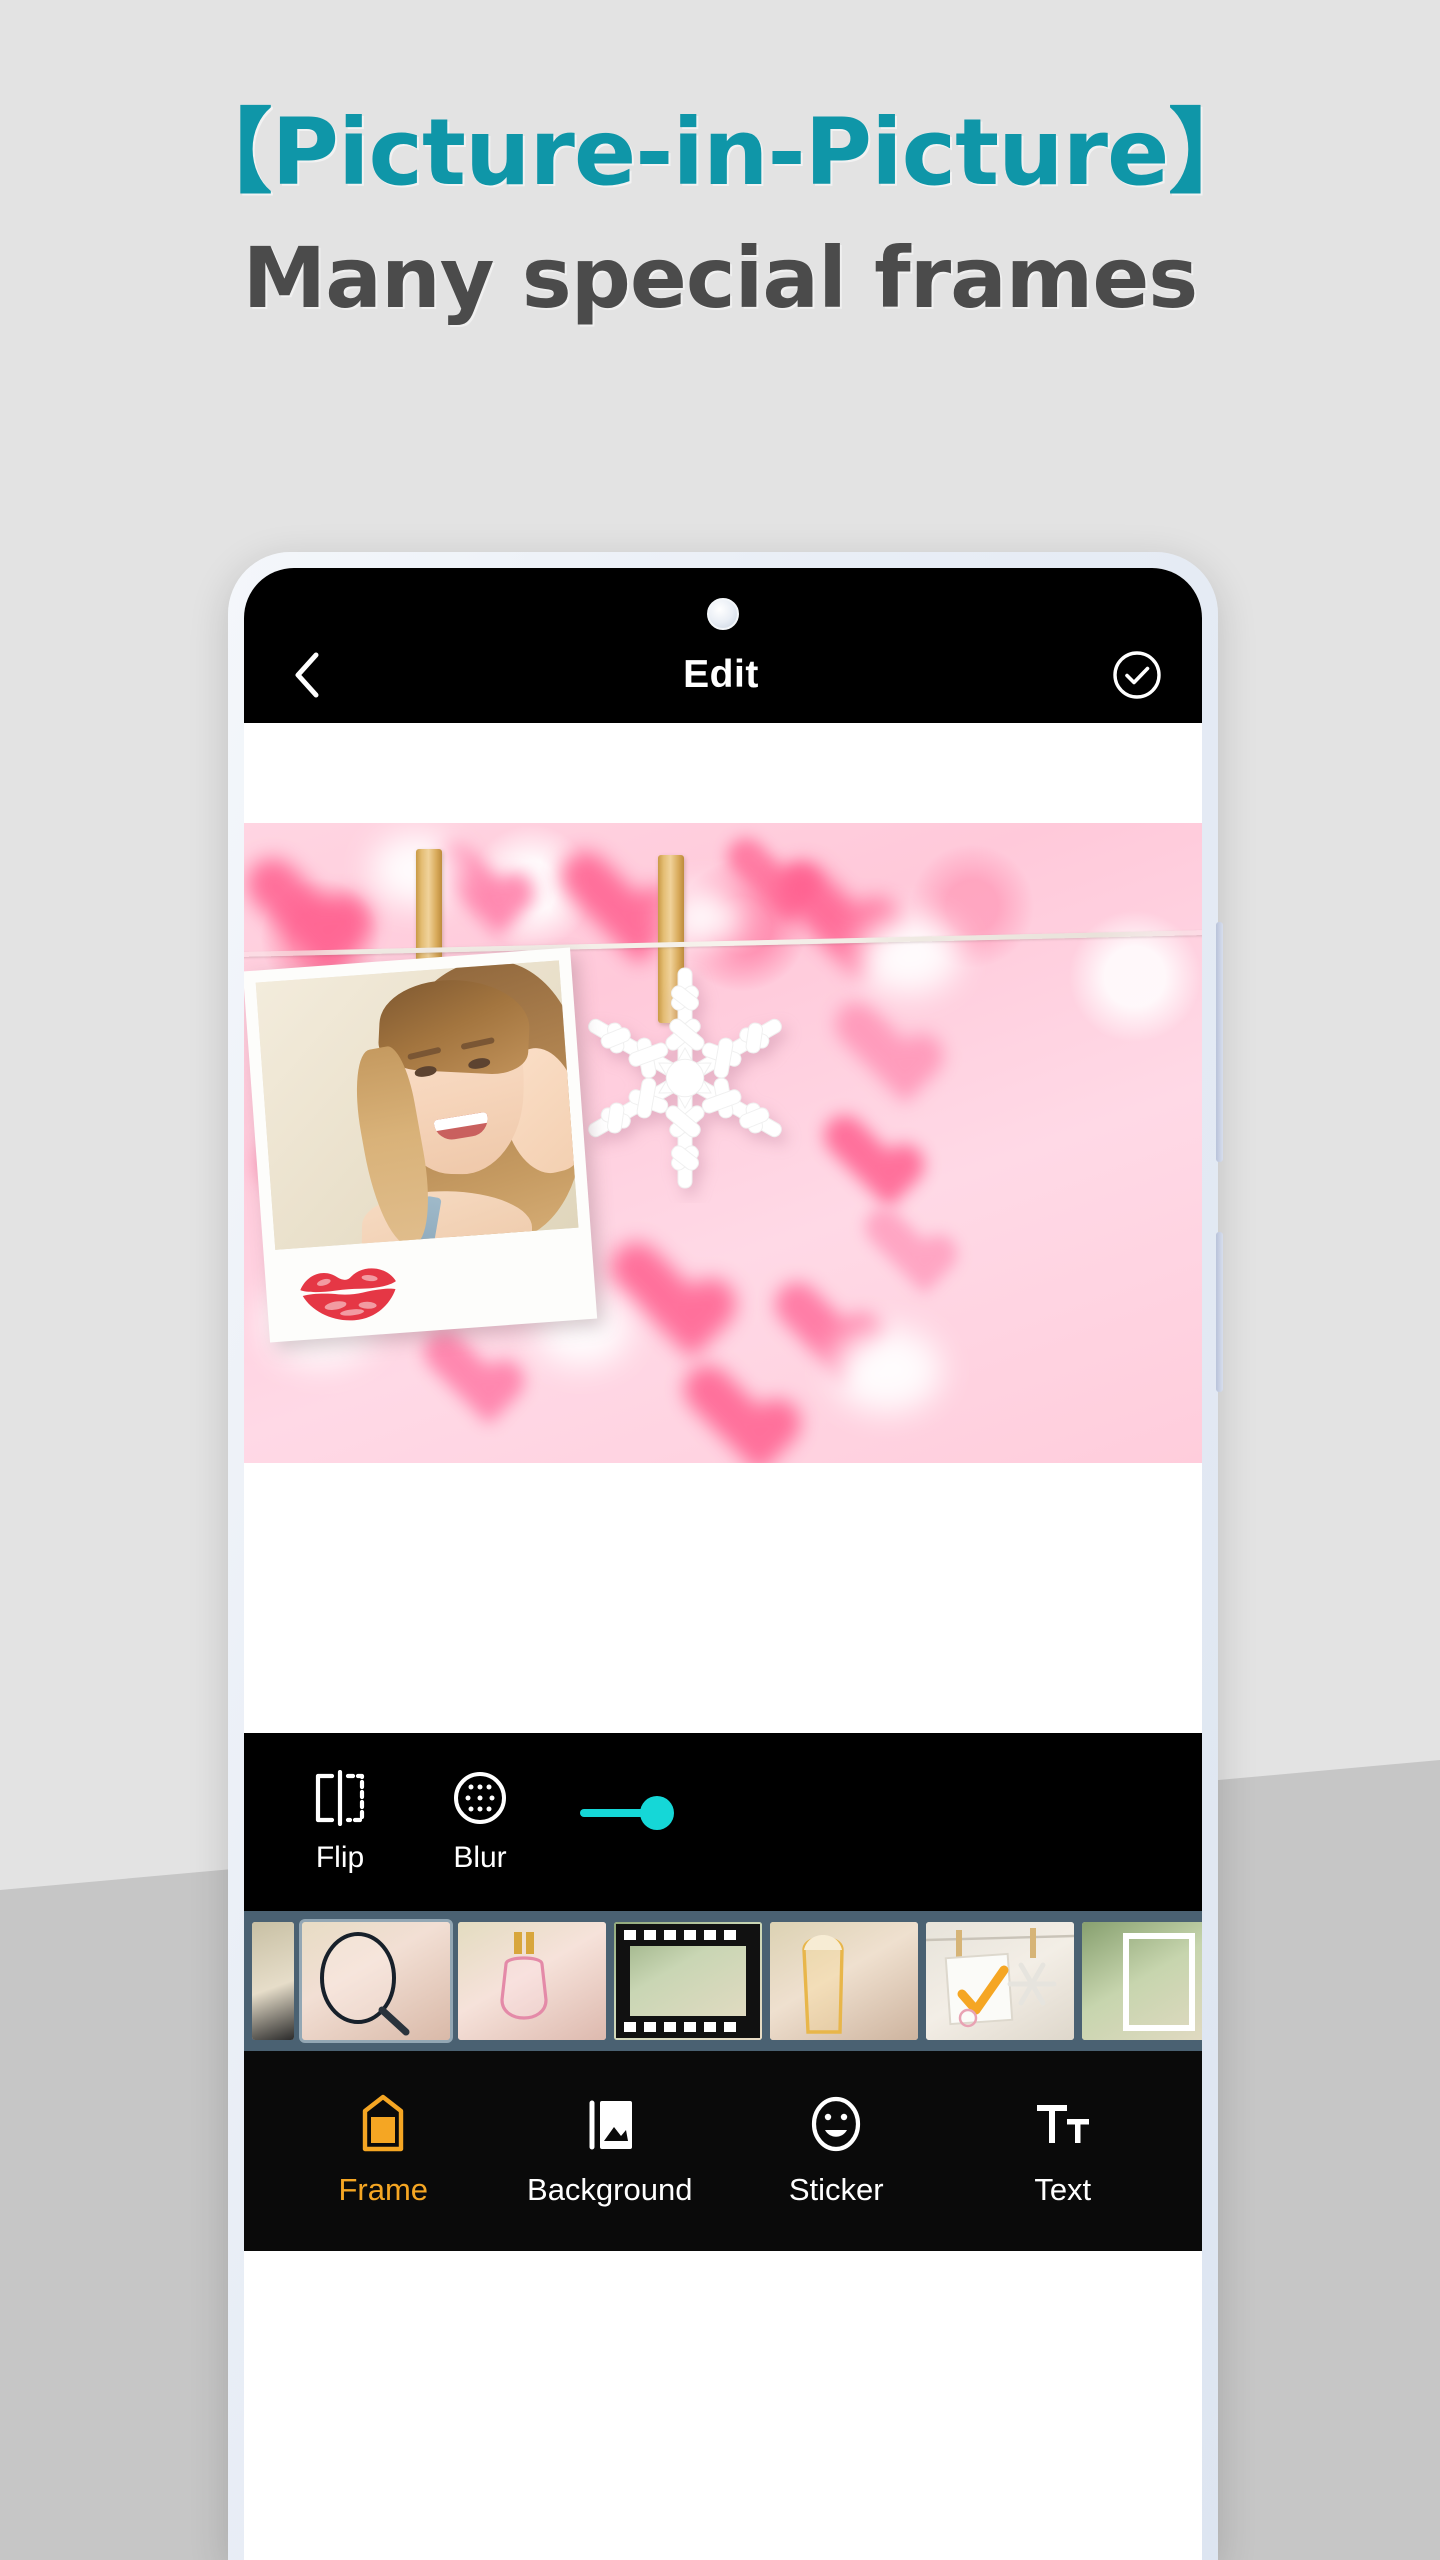 Image resolution: width=1440 pixels, height=2560 pixels. Describe the element at coordinates (340, 1857) in the screenshot. I see `flip-tool-label: Flip` at that location.